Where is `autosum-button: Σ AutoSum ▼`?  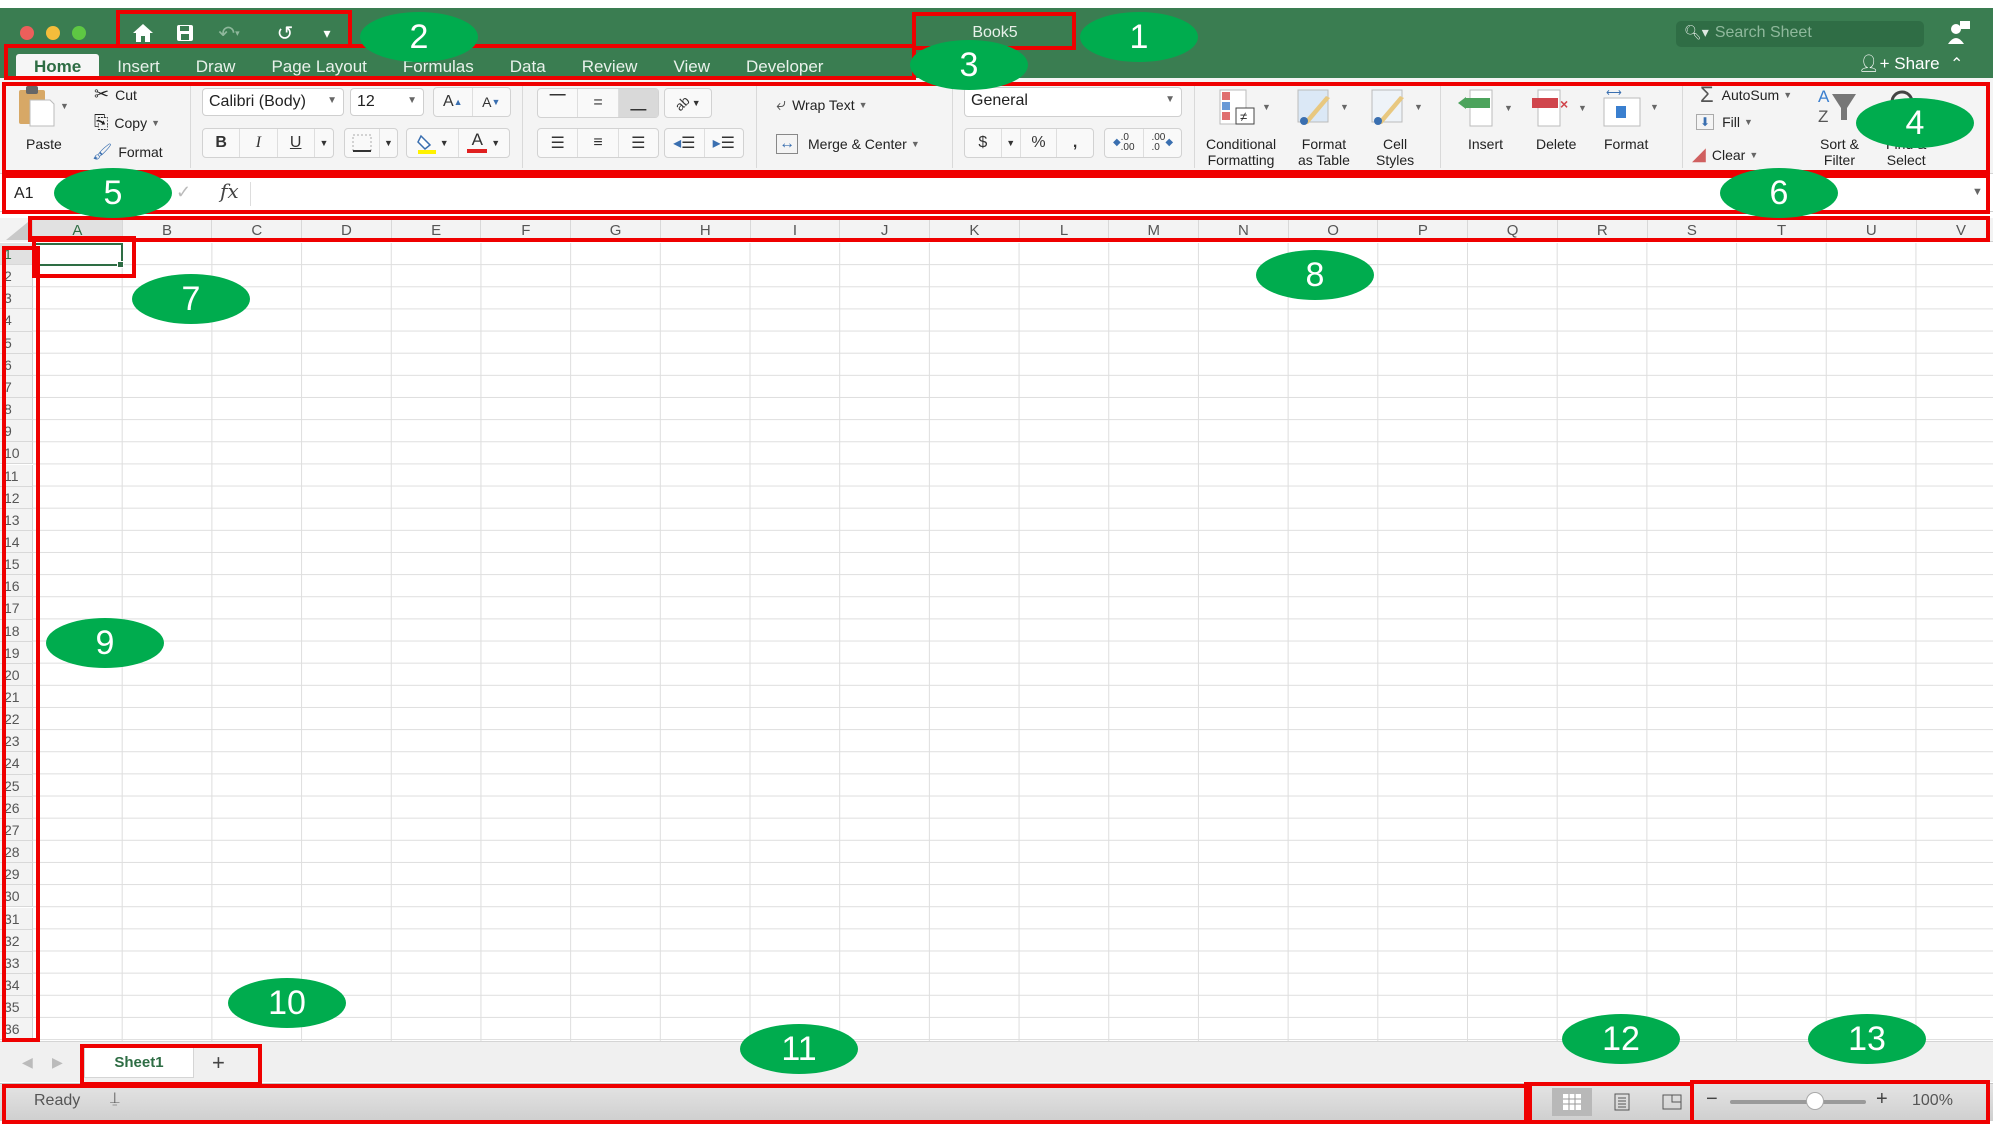
autosum-button: Σ AutoSum ▼ is located at coordinates (1746, 95).